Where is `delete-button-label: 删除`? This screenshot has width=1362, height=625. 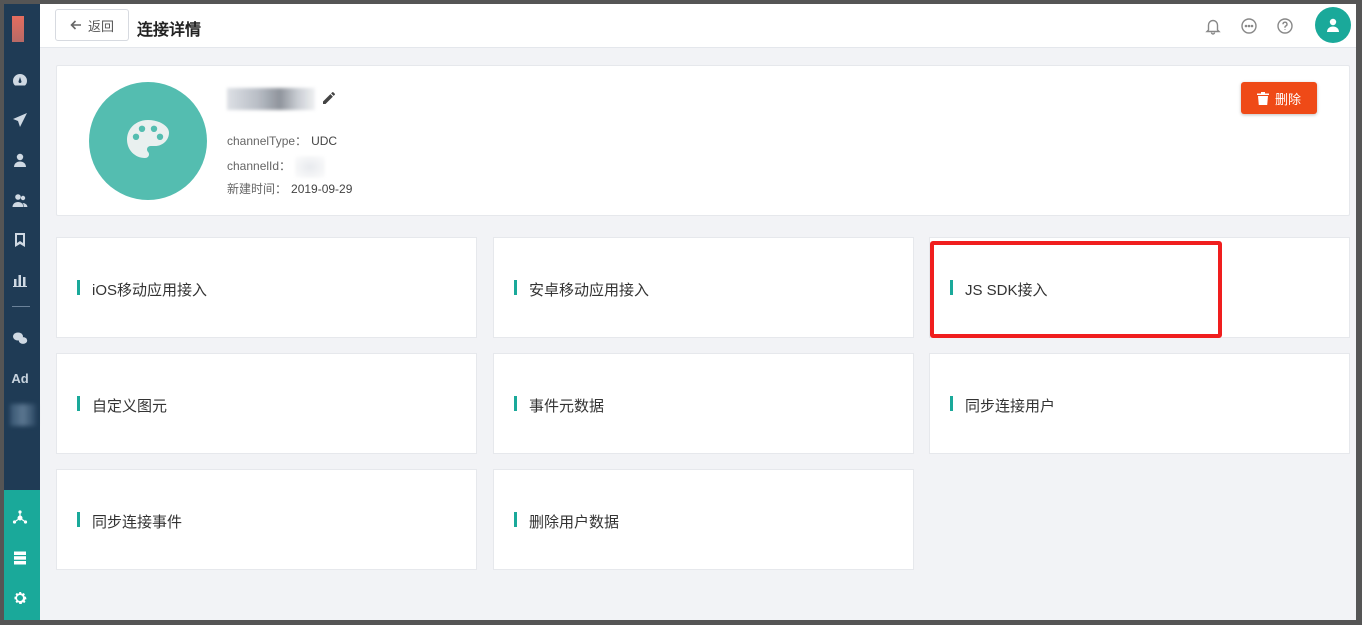 delete-button-label: 删除 is located at coordinates (1287, 99).